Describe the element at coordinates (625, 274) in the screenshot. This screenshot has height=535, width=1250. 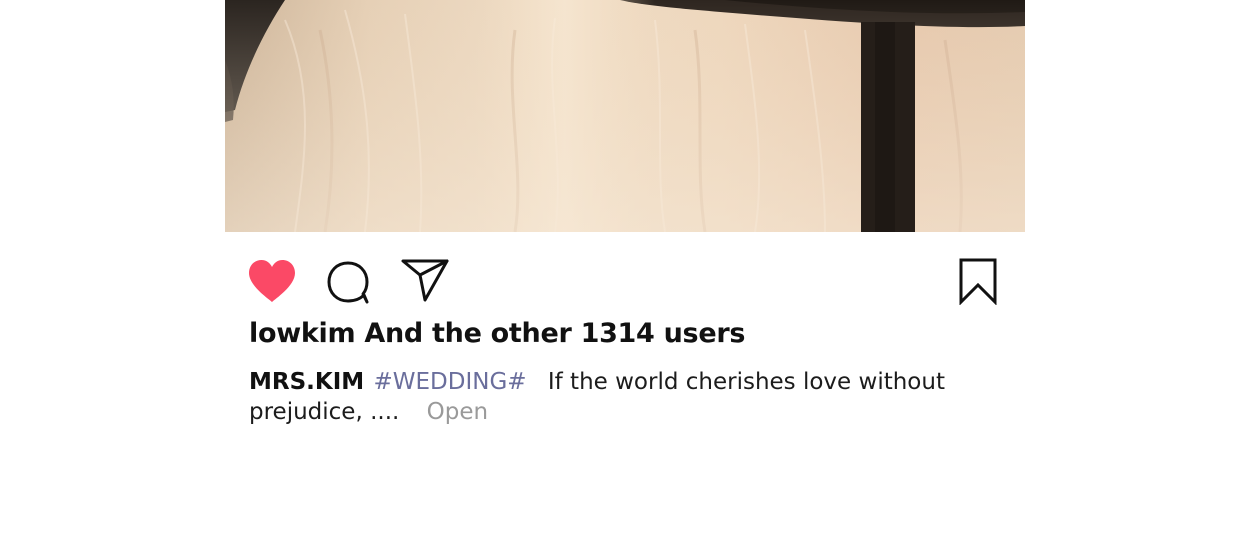
I see `post-actions-bar` at that location.